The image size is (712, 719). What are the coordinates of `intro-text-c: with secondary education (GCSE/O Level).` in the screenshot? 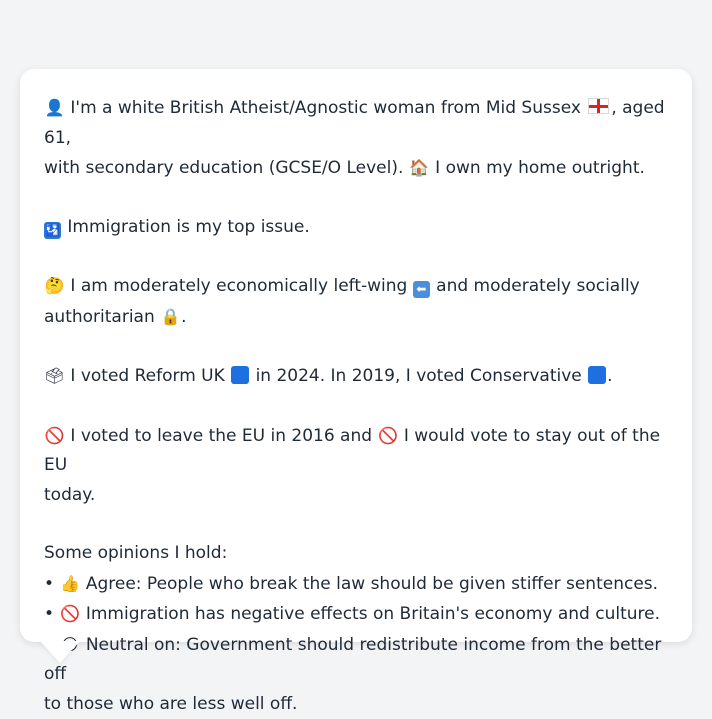 It's located at (223, 168).